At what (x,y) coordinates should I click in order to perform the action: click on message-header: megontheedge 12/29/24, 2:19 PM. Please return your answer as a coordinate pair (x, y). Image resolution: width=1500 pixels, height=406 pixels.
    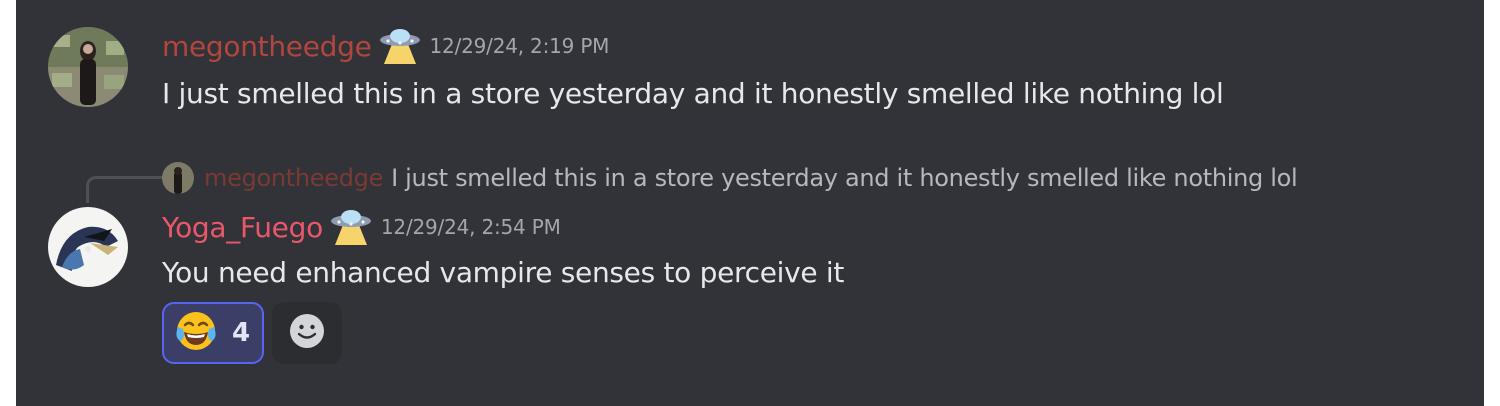
    Looking at the image, I should click on (385, 46).